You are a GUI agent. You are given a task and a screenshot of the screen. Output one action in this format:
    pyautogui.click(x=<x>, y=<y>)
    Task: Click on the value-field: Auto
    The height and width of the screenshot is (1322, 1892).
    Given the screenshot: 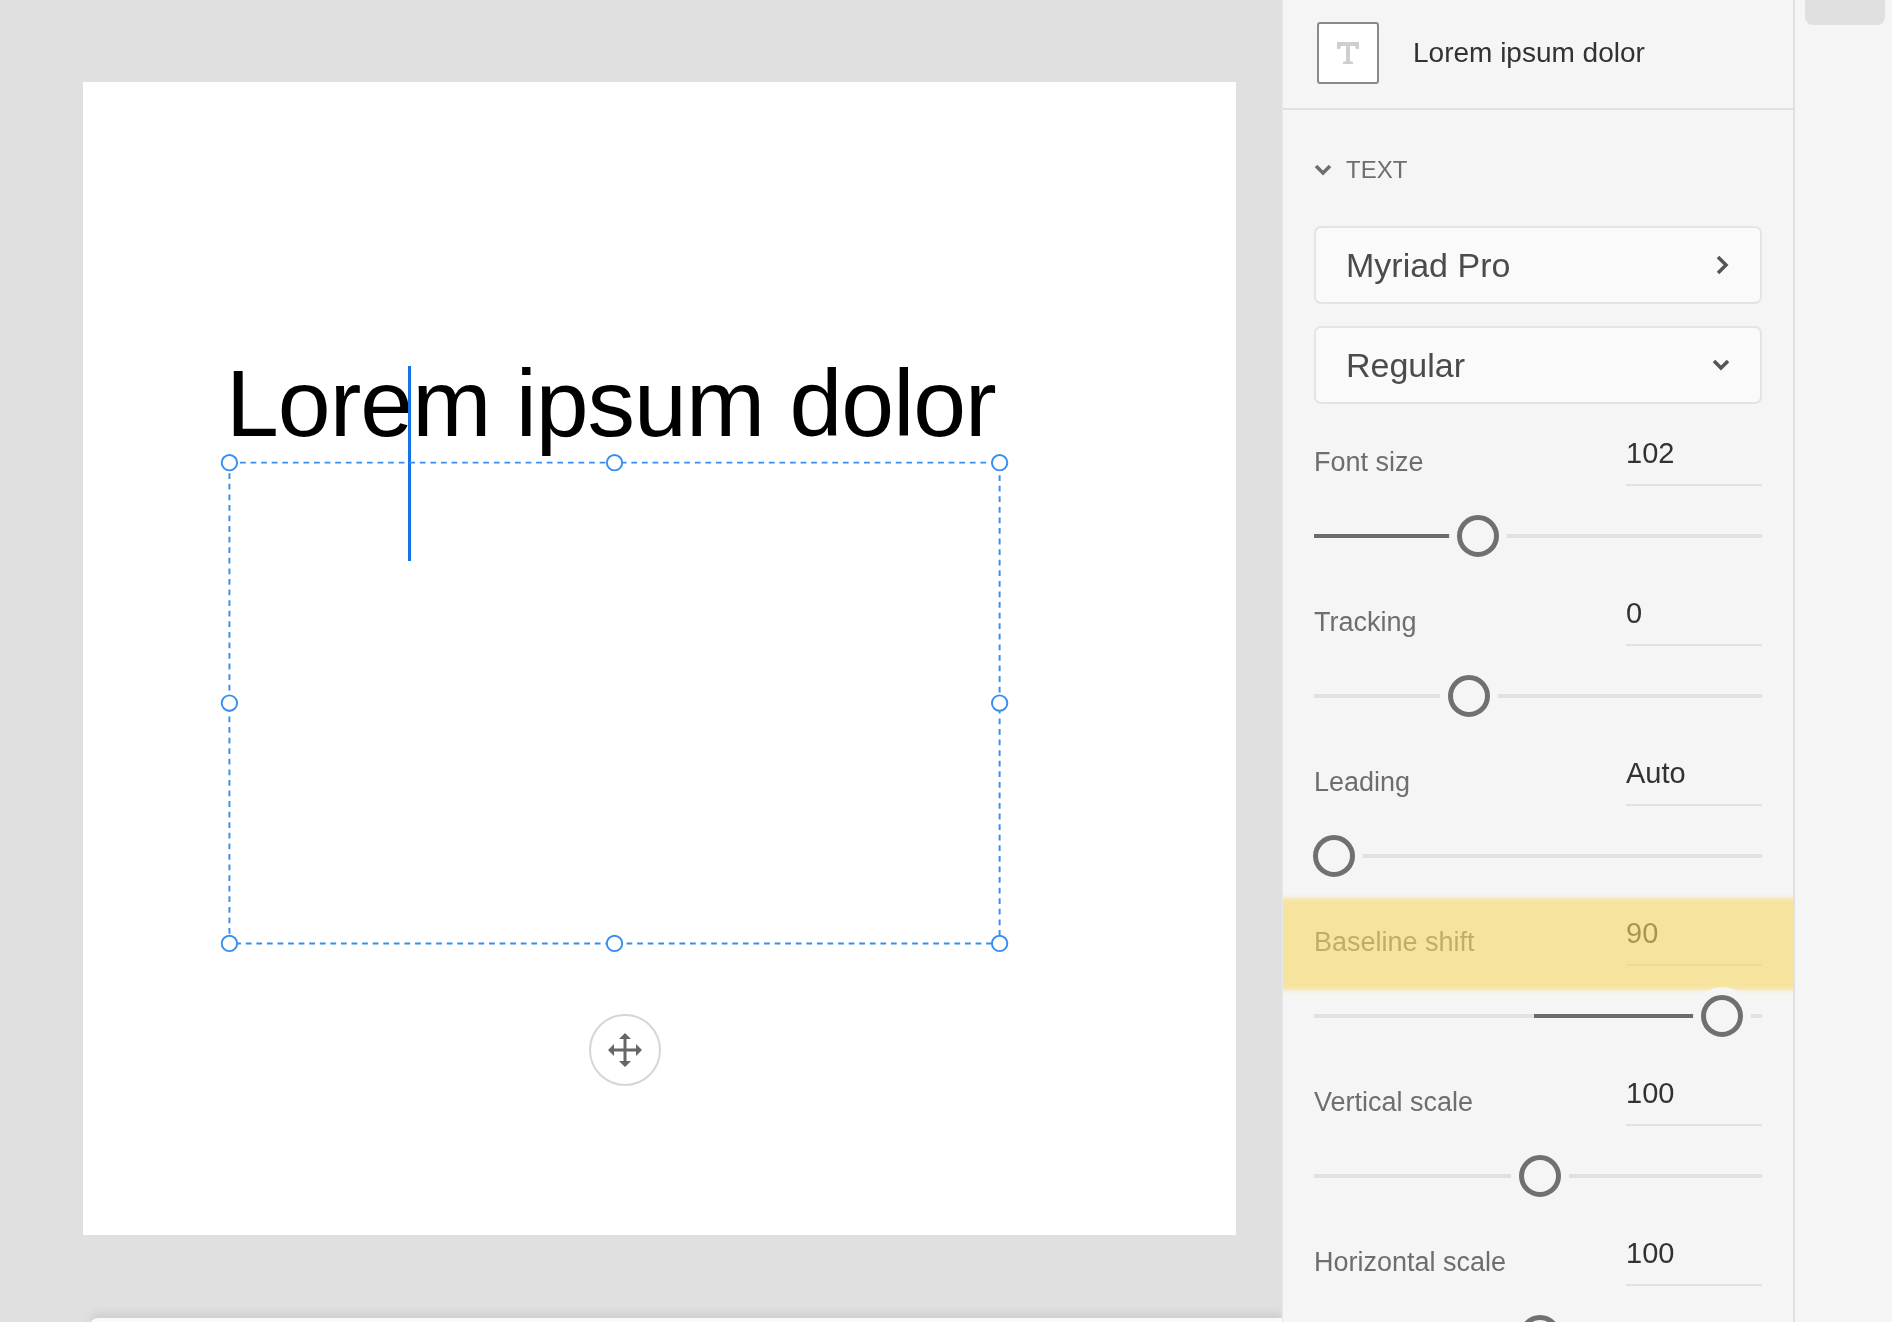 What is the action you would take?
    pyautogui.click(x=1694, y=781)
    